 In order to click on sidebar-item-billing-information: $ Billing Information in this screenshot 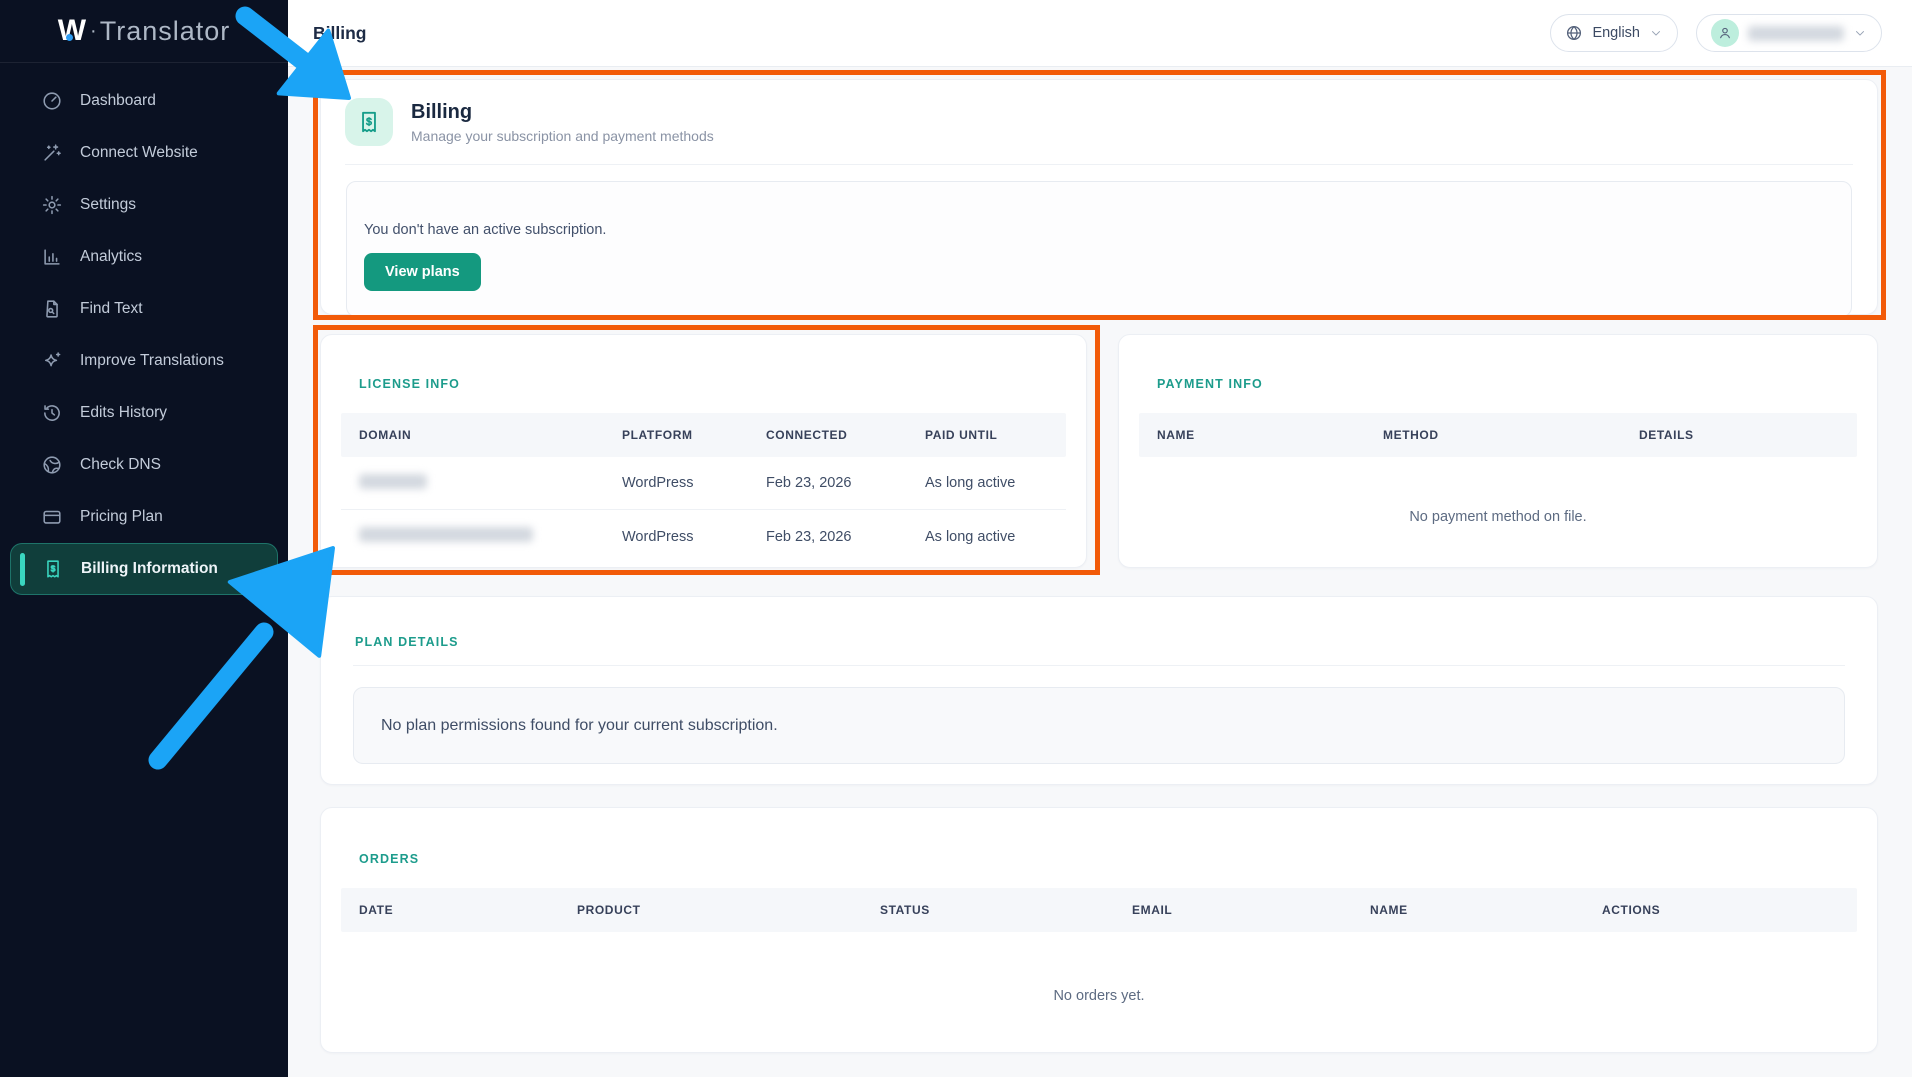, I will do `click(144, 569)`.